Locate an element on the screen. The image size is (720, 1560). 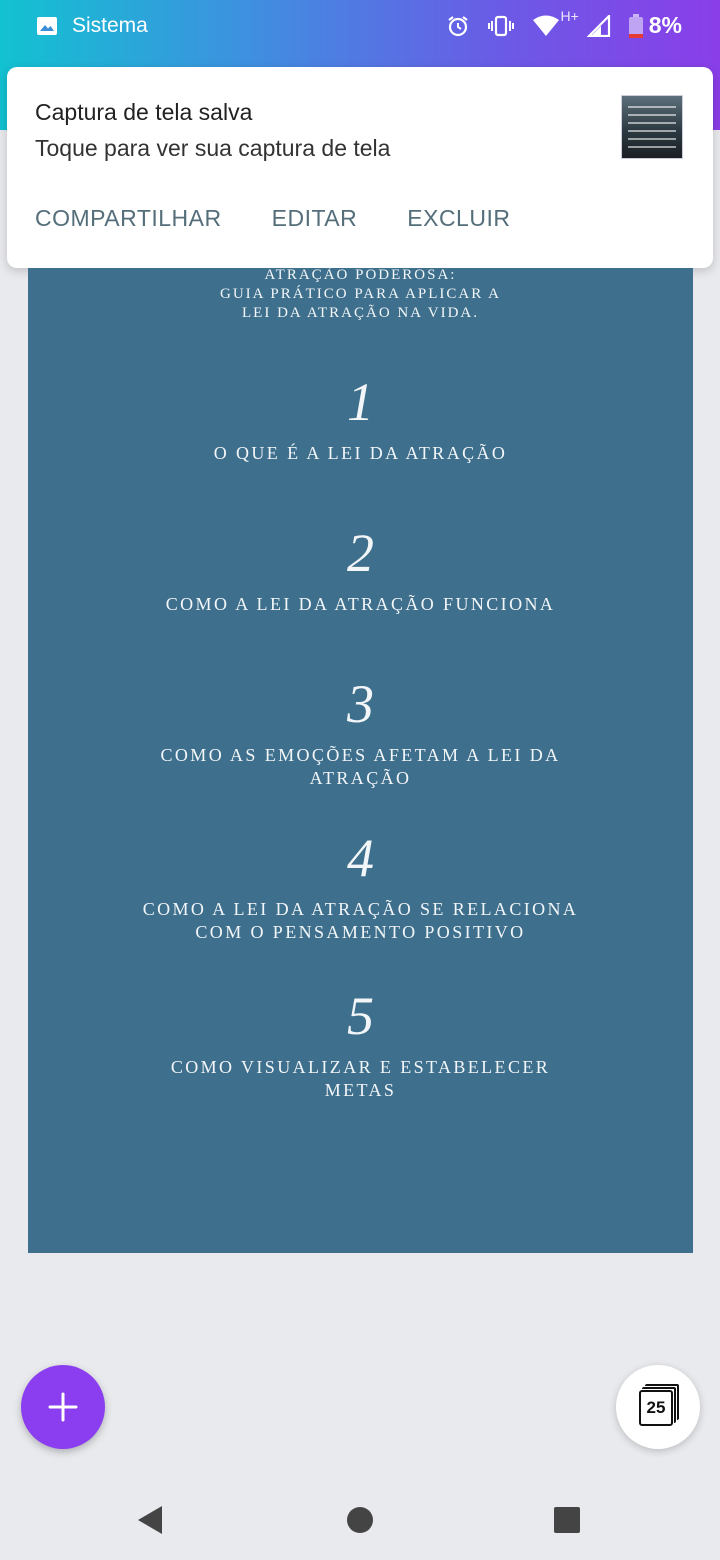
subtitle-line: LEI DA ATRAÇÃO NA VIDA. is located at coordinates (360, 313).